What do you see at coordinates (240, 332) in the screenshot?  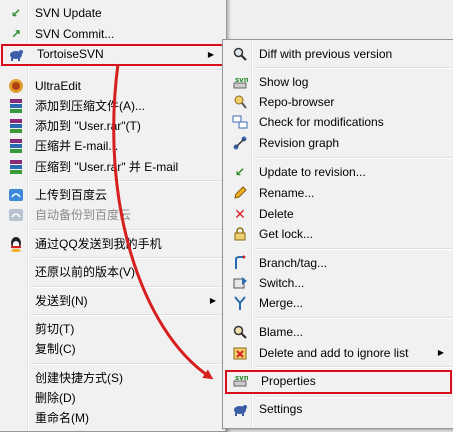 I see `blame-icon` at bounding box center [240, 332].